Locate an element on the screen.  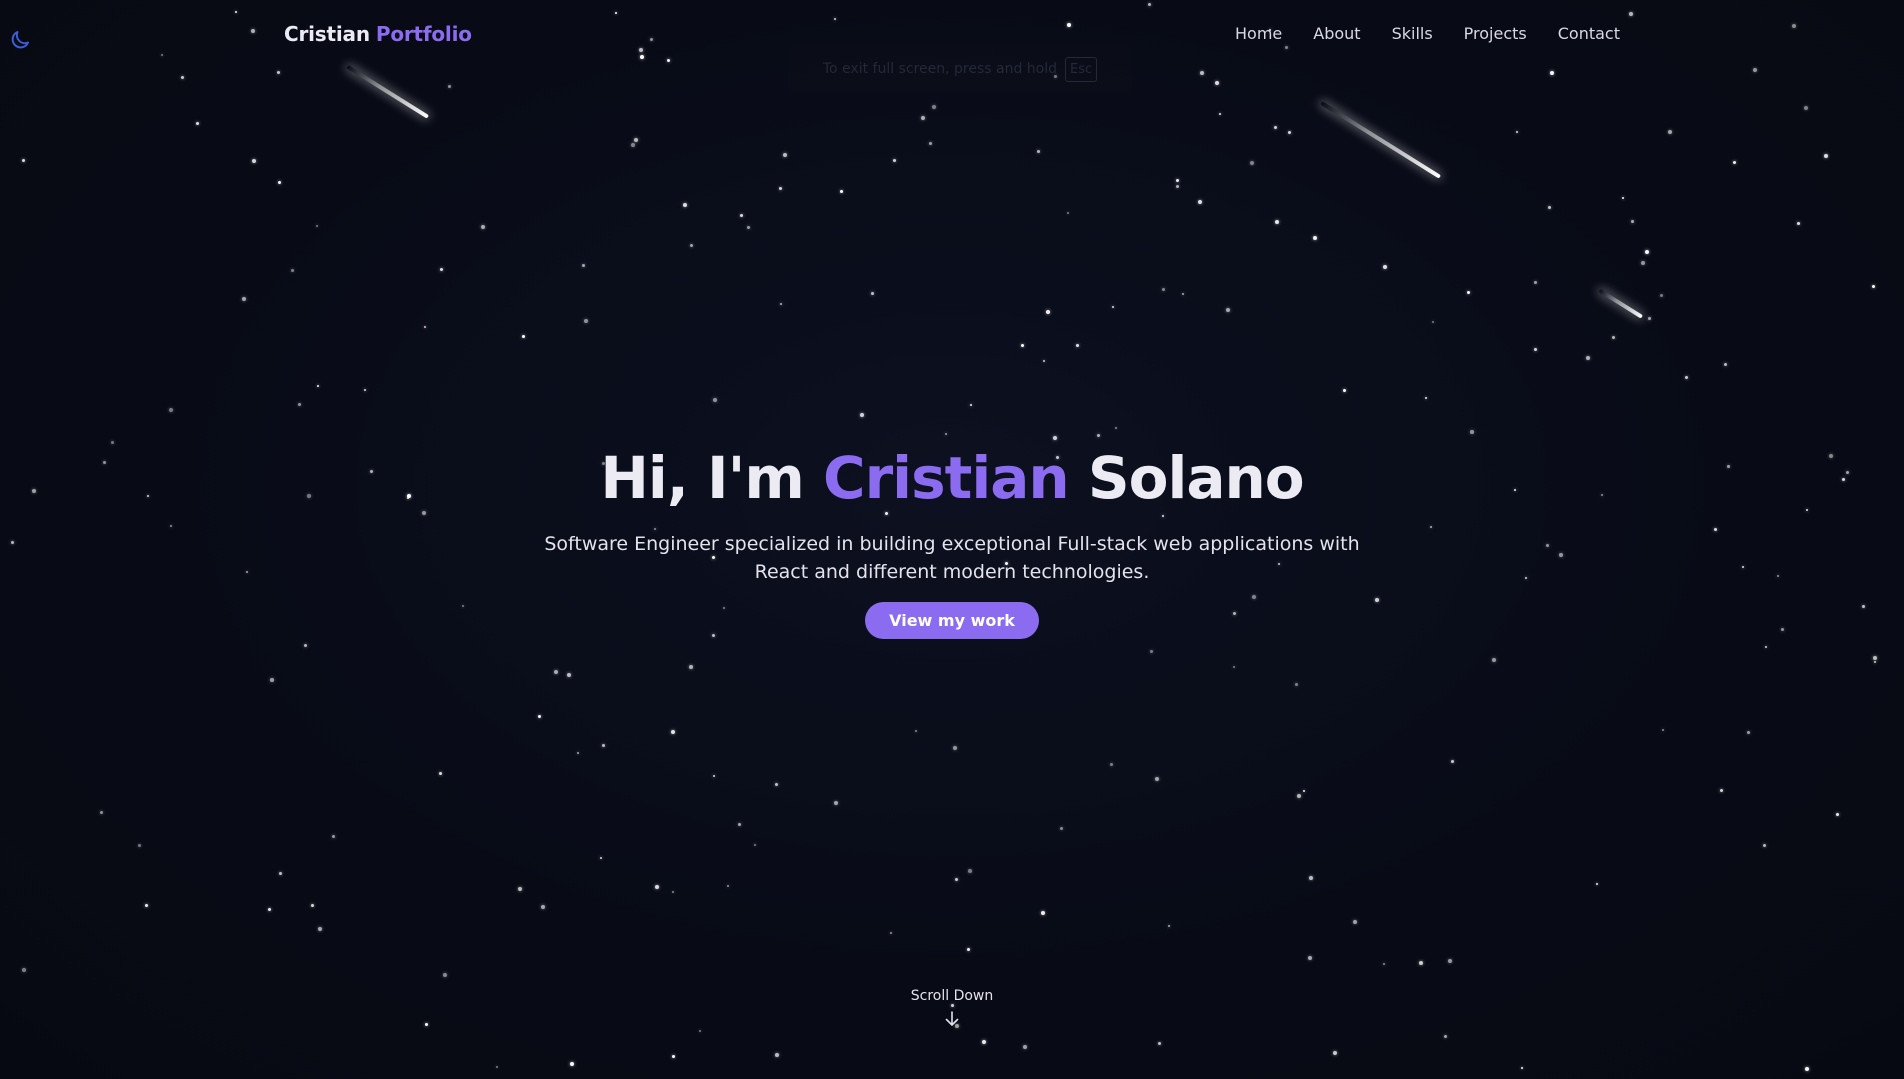
hero-first-name: Cristian is located at coordinates (946, 478).